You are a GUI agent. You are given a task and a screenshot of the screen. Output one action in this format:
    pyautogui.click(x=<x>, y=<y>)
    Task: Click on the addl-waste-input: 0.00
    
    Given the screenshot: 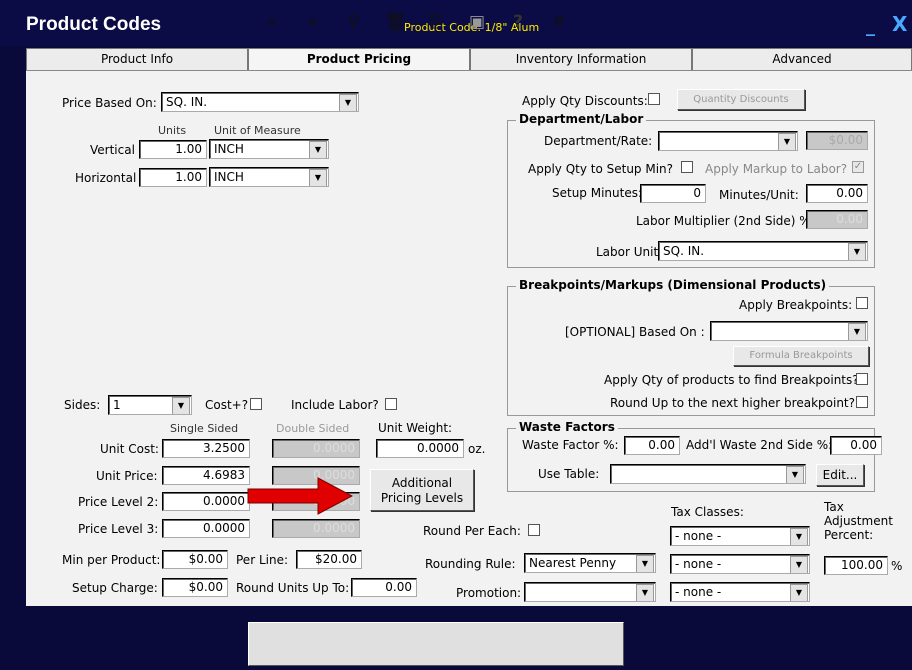 What is the action you would take?
    pyautogui.click(x=856, y=445)
    